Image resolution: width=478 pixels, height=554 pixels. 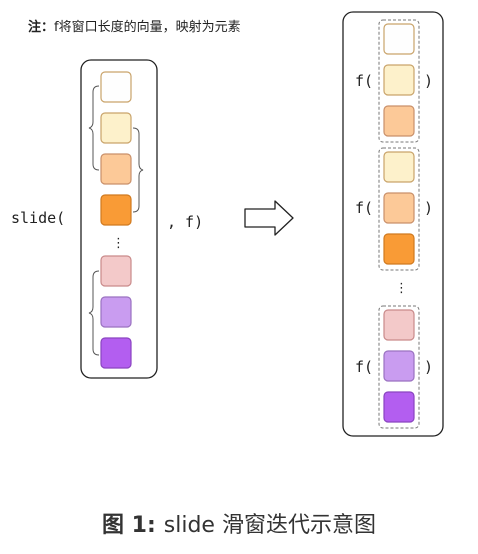 What do you see at coordinates (185, 222) in the screenshot?
I see `slide-call-suffix: , f)` at bounding box center [185, 222].